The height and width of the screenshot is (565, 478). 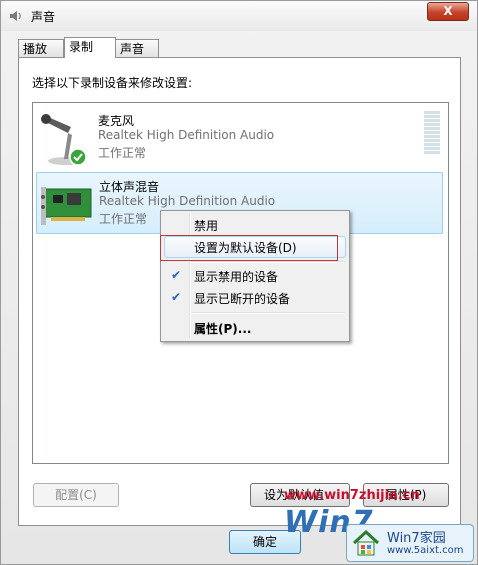 What do you see at coordinates (41, 48) in the screenshot?
I see `tab-playback: 播放` at bounding box center [41, 48].